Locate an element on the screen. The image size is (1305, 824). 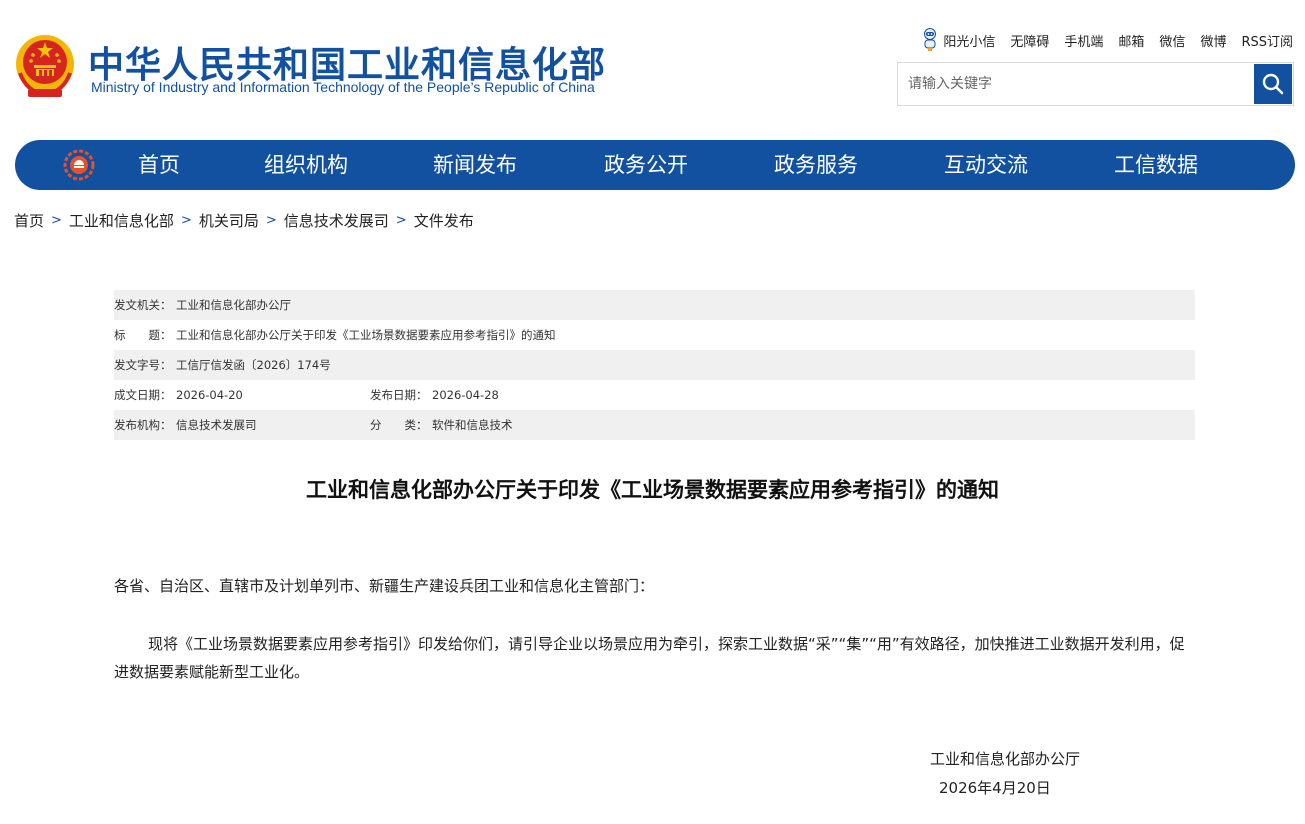
meta-row-dates: 成文日期： 2026-04-20 发布日期： 2026-04-28 is located at coordinates (654, 395).